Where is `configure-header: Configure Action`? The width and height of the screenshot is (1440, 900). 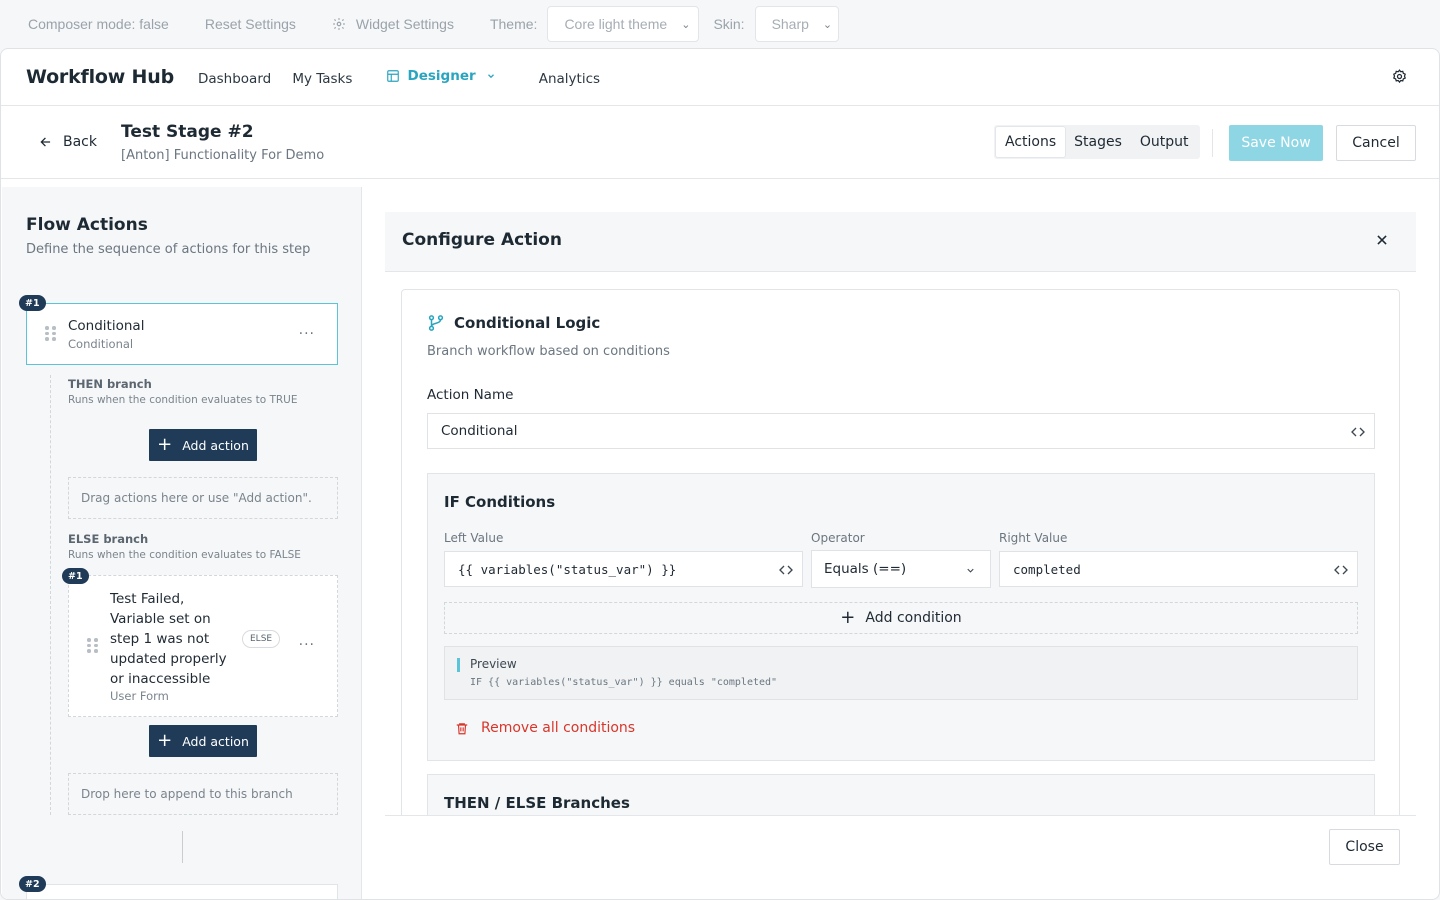
configure-header: Configure Action is located at coordinates (900, 242).